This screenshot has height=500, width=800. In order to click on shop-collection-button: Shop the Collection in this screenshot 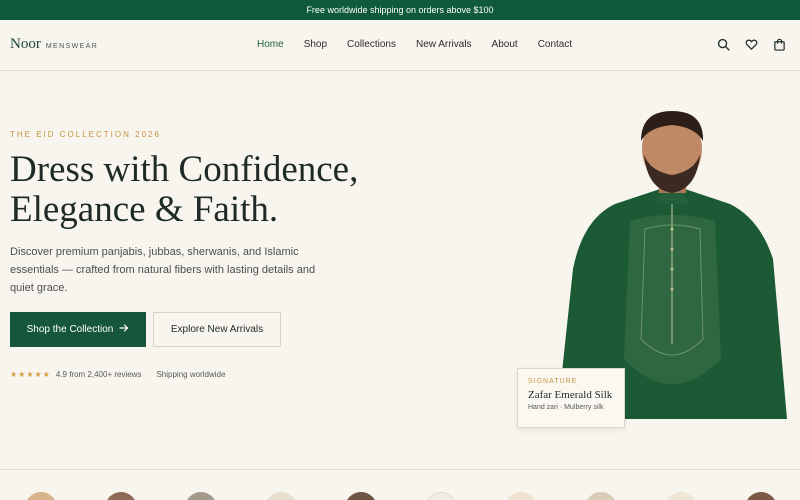, I will do `click(78, 329)`.